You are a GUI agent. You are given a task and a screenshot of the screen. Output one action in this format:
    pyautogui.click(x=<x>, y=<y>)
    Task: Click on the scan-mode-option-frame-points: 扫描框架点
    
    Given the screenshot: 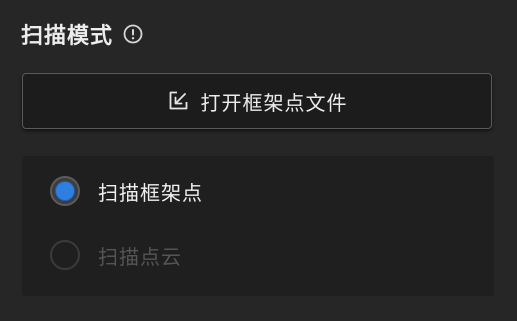 What is the action you would take?
    pyautogui.click(x=126, y=191)
    